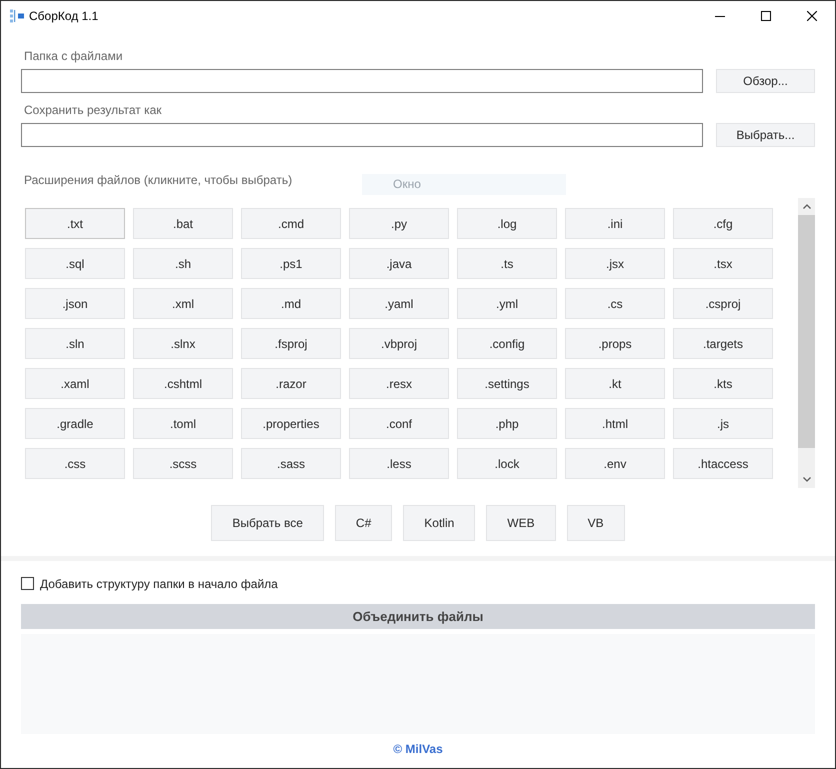 This screenshot has width=836, height=769. I want to click on close-icon, so click(812, 16).